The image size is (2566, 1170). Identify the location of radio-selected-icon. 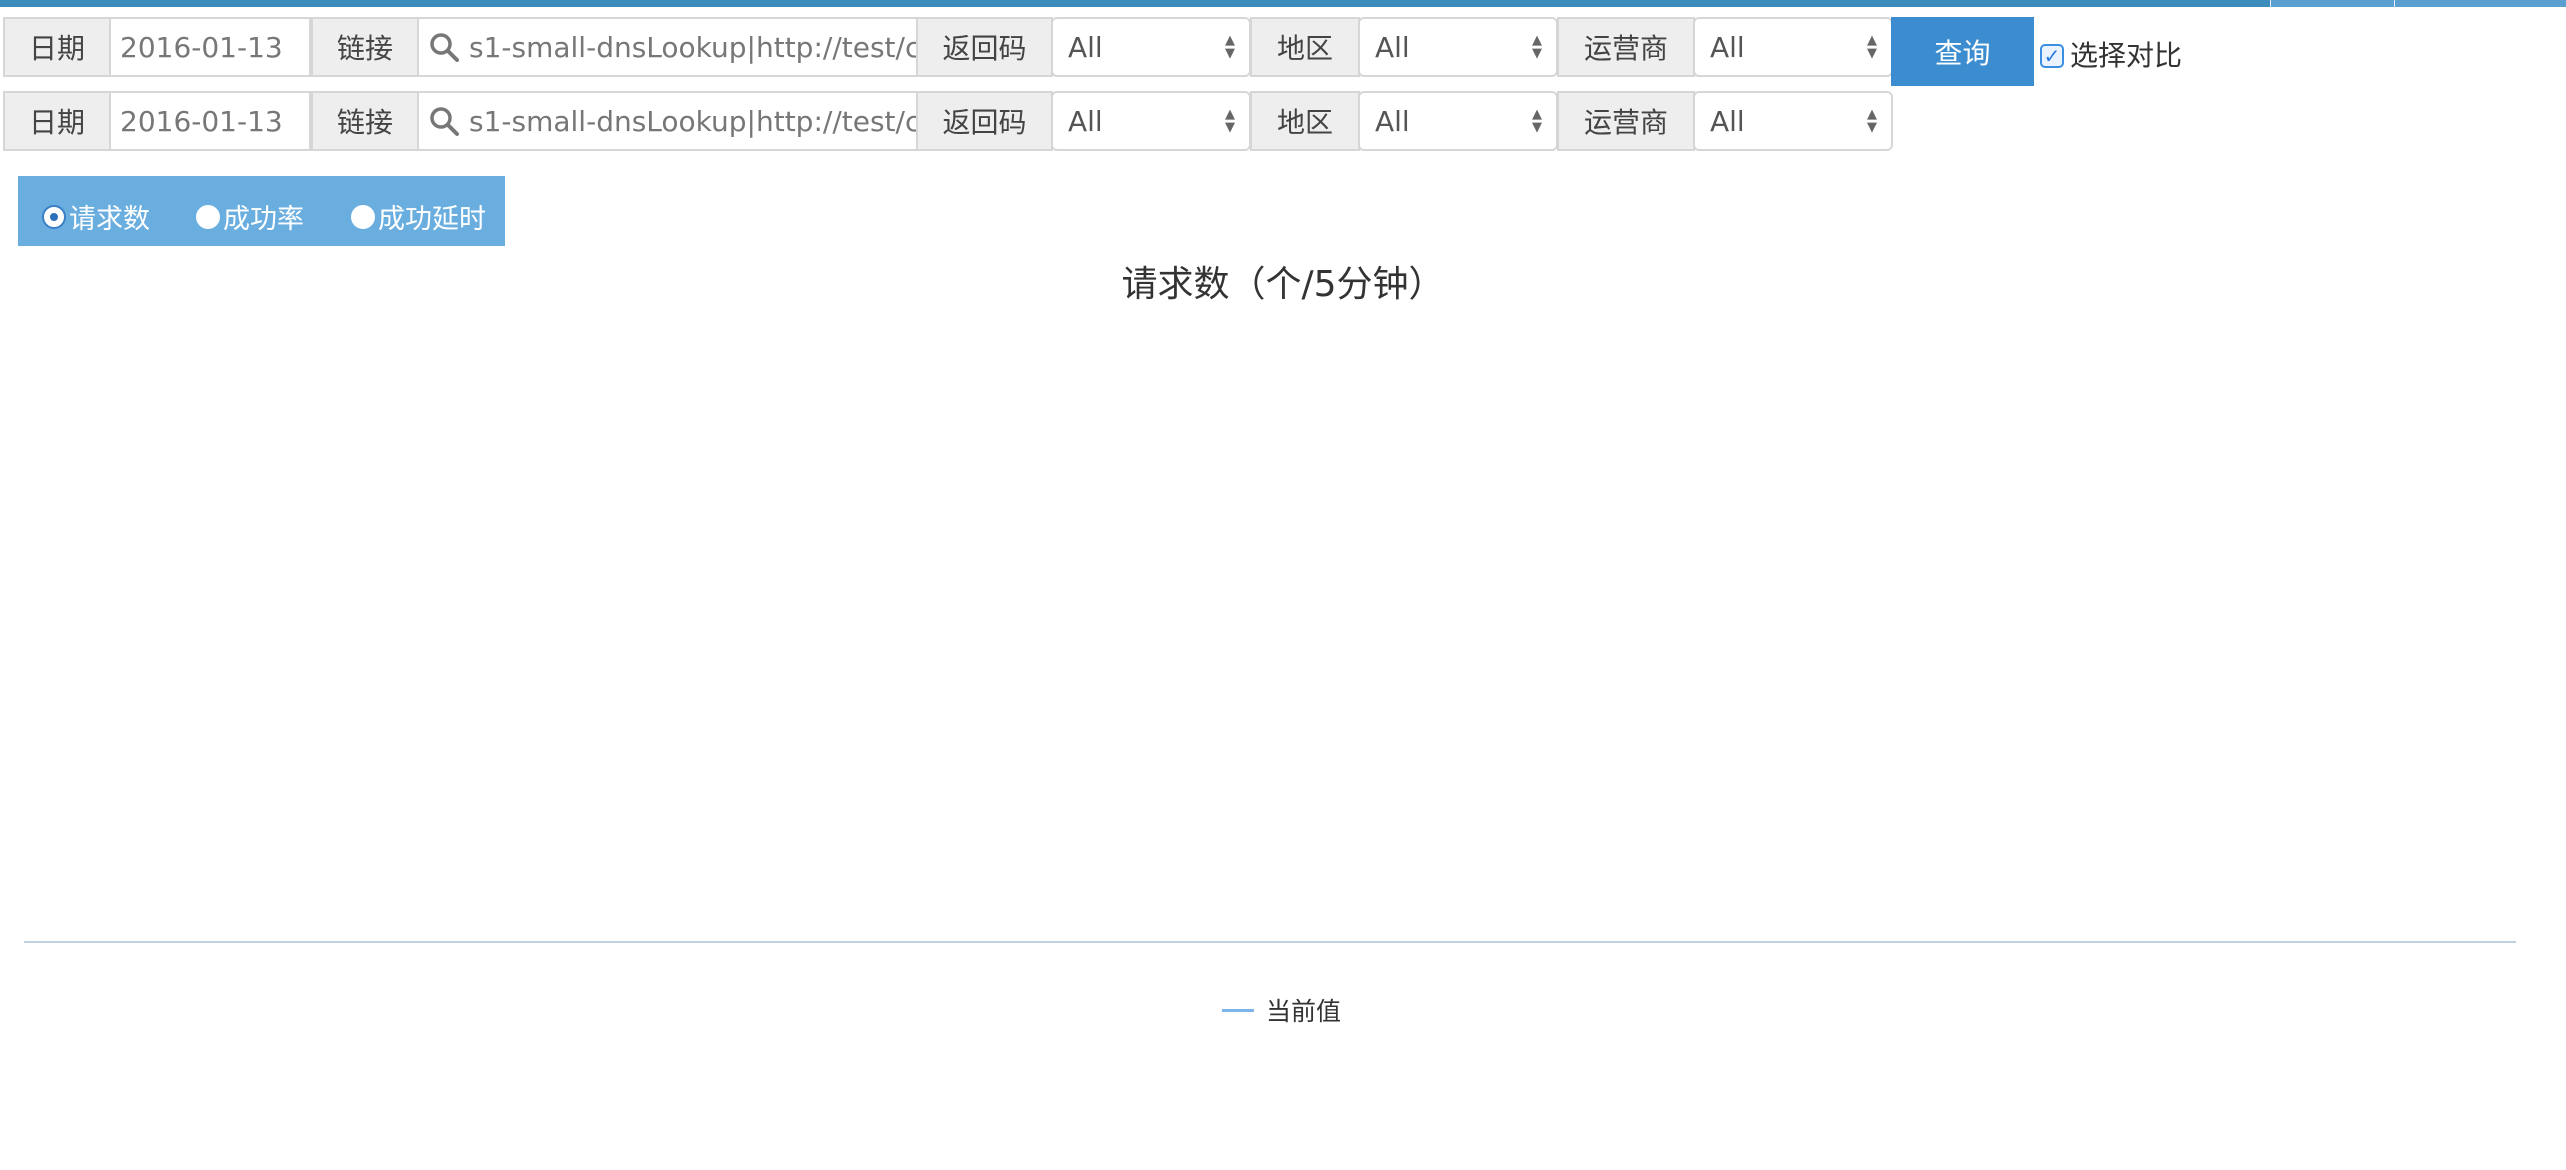
(54, 216).